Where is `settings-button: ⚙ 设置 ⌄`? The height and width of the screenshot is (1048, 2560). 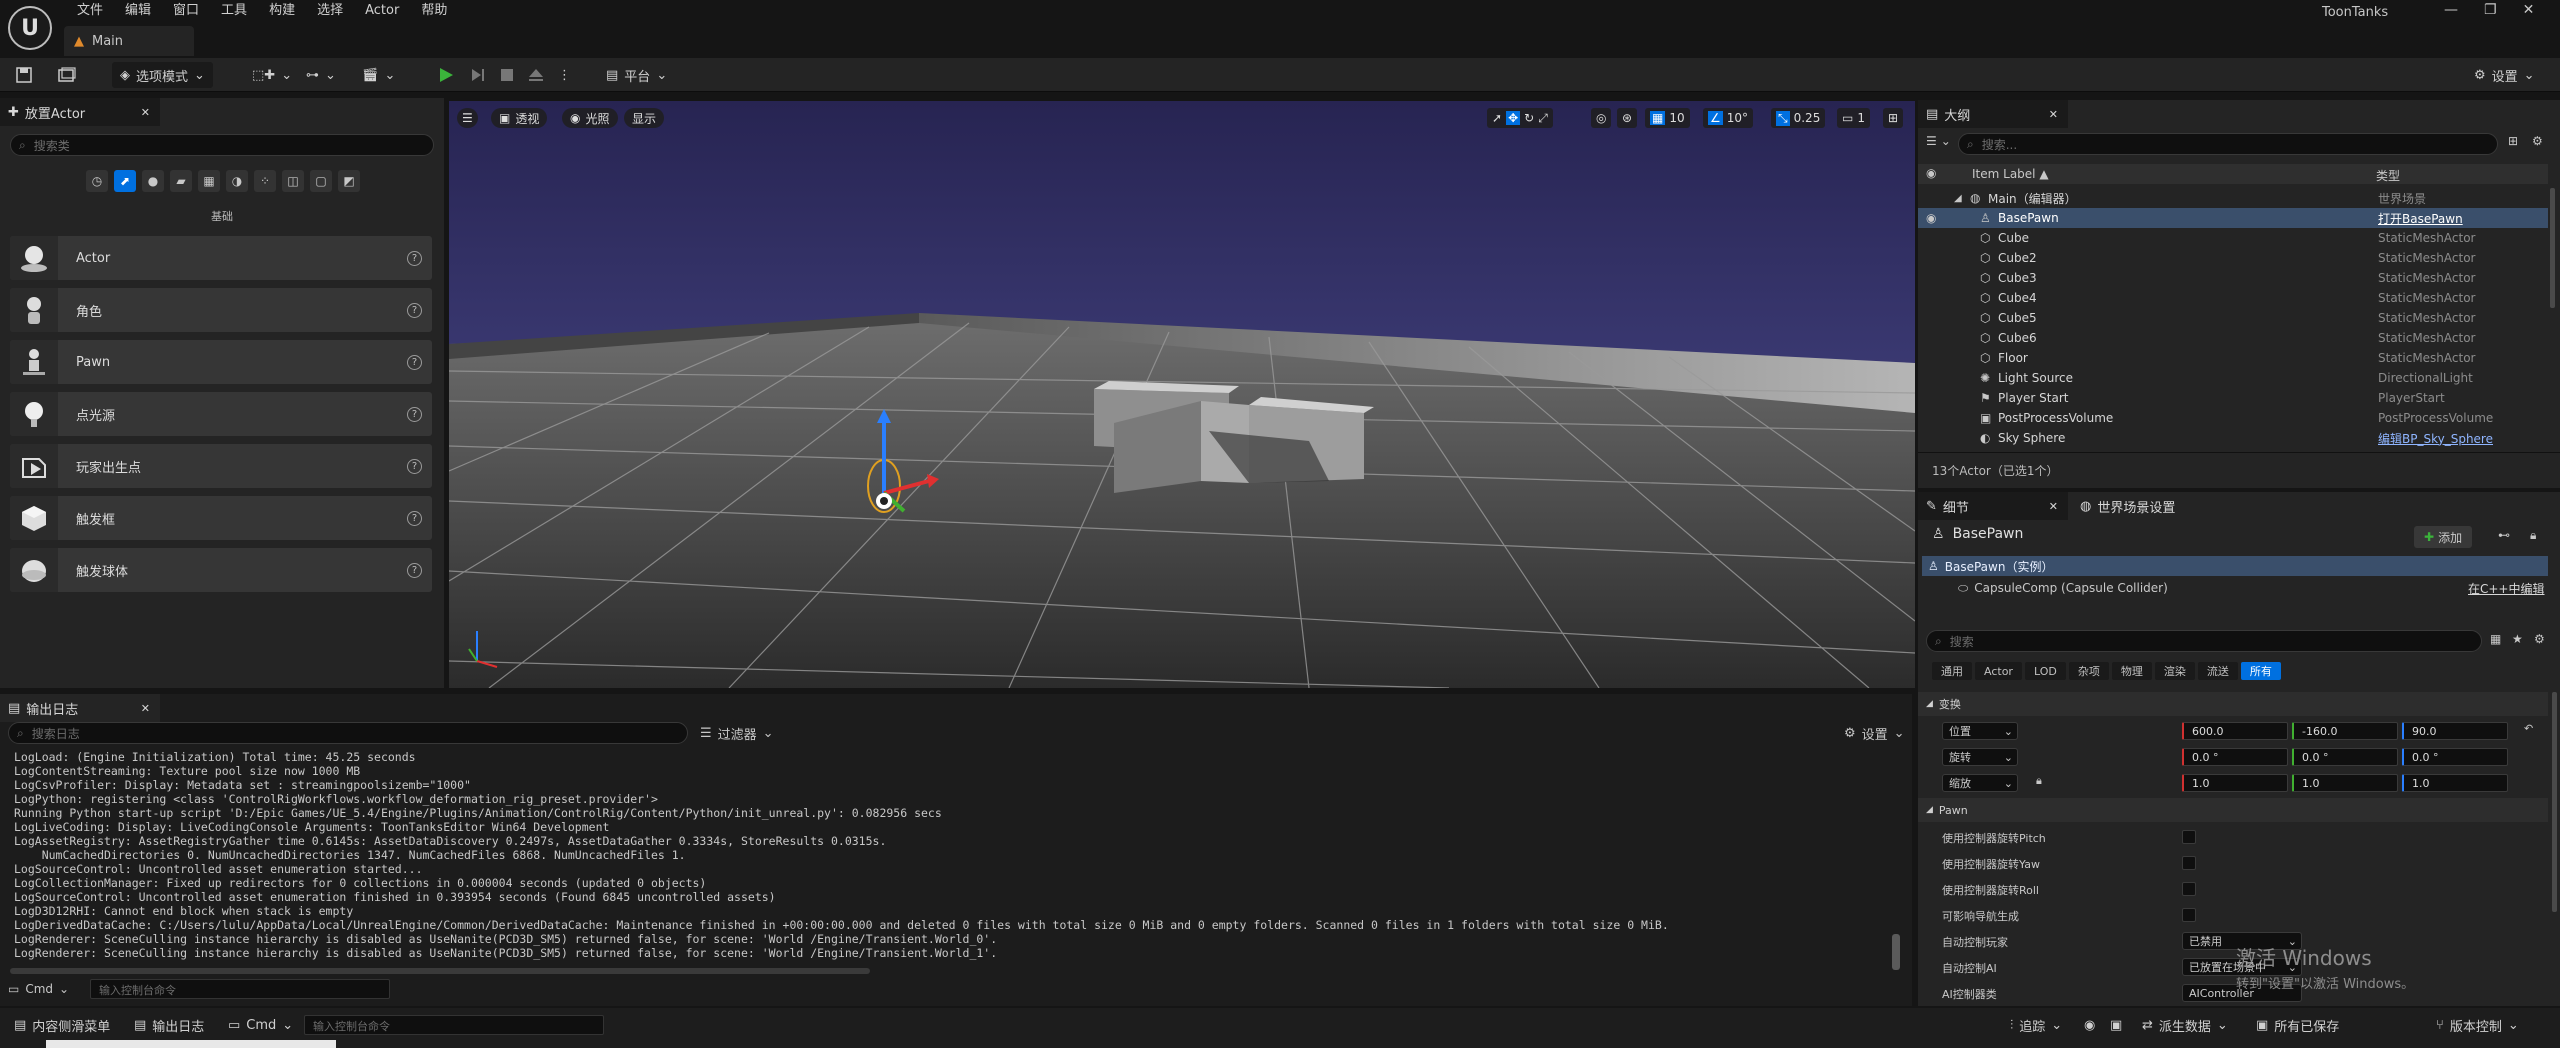 settings-button: ⚙ 设置 ⌄ is located at coordinates (2504, 75).